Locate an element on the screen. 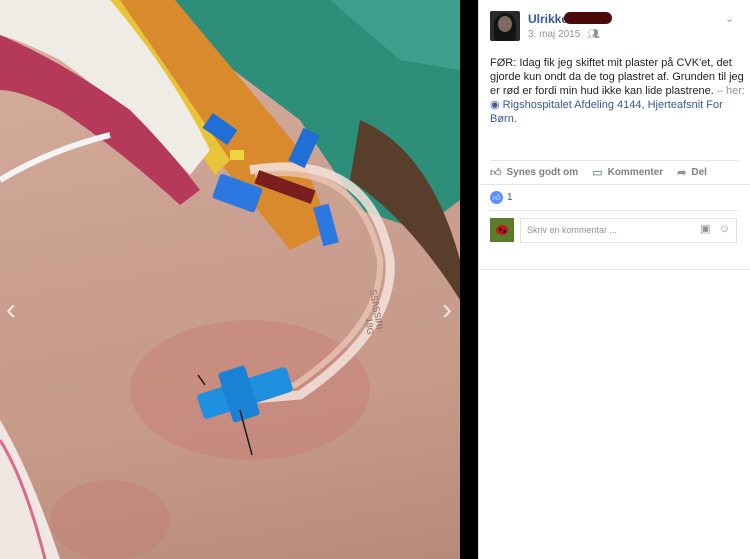 This screenshot has height=559, width=750. comment-button: ▭ Kommenter is located at coordinates (627, 172).